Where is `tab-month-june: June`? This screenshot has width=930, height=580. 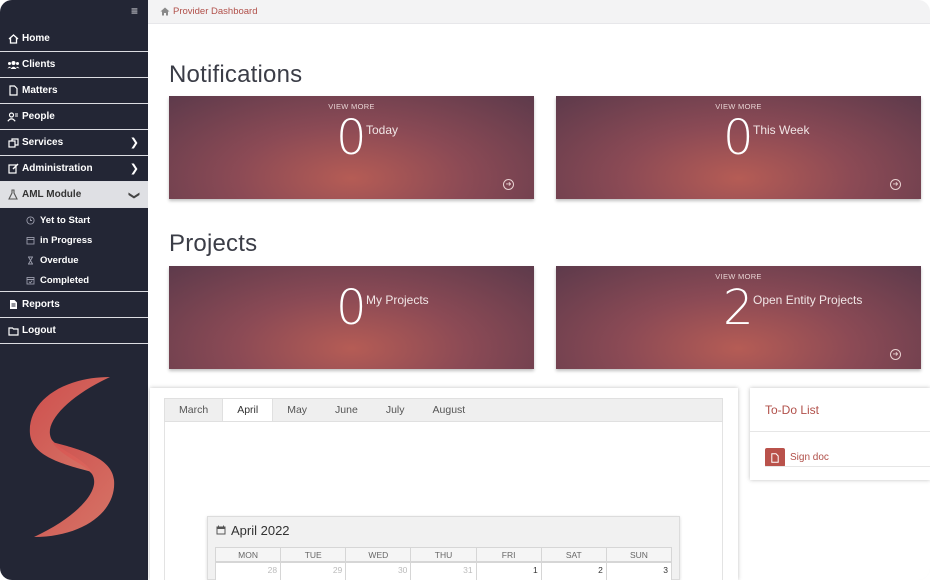
tab-month-june: June is located at coordinates (346, 410).